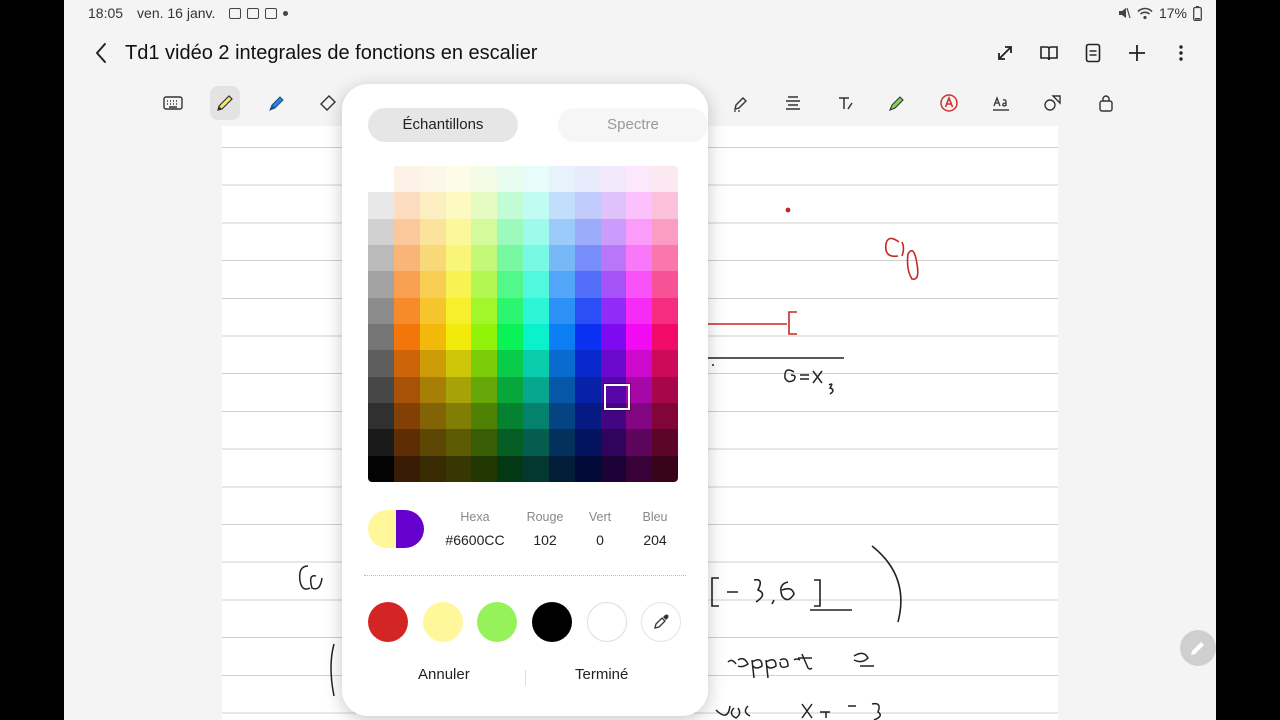 This screenshot has width=1280, height=720. Describe the element at coordinates (225, 103) in the screenshot. I see `pen-tool` at that location.